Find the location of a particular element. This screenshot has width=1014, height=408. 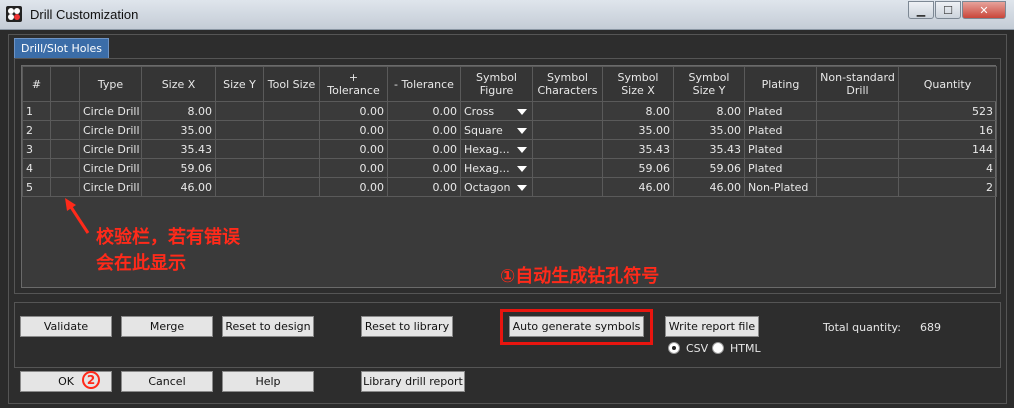

cell-size-x: 35.43 is located at coordinates (178, 149).